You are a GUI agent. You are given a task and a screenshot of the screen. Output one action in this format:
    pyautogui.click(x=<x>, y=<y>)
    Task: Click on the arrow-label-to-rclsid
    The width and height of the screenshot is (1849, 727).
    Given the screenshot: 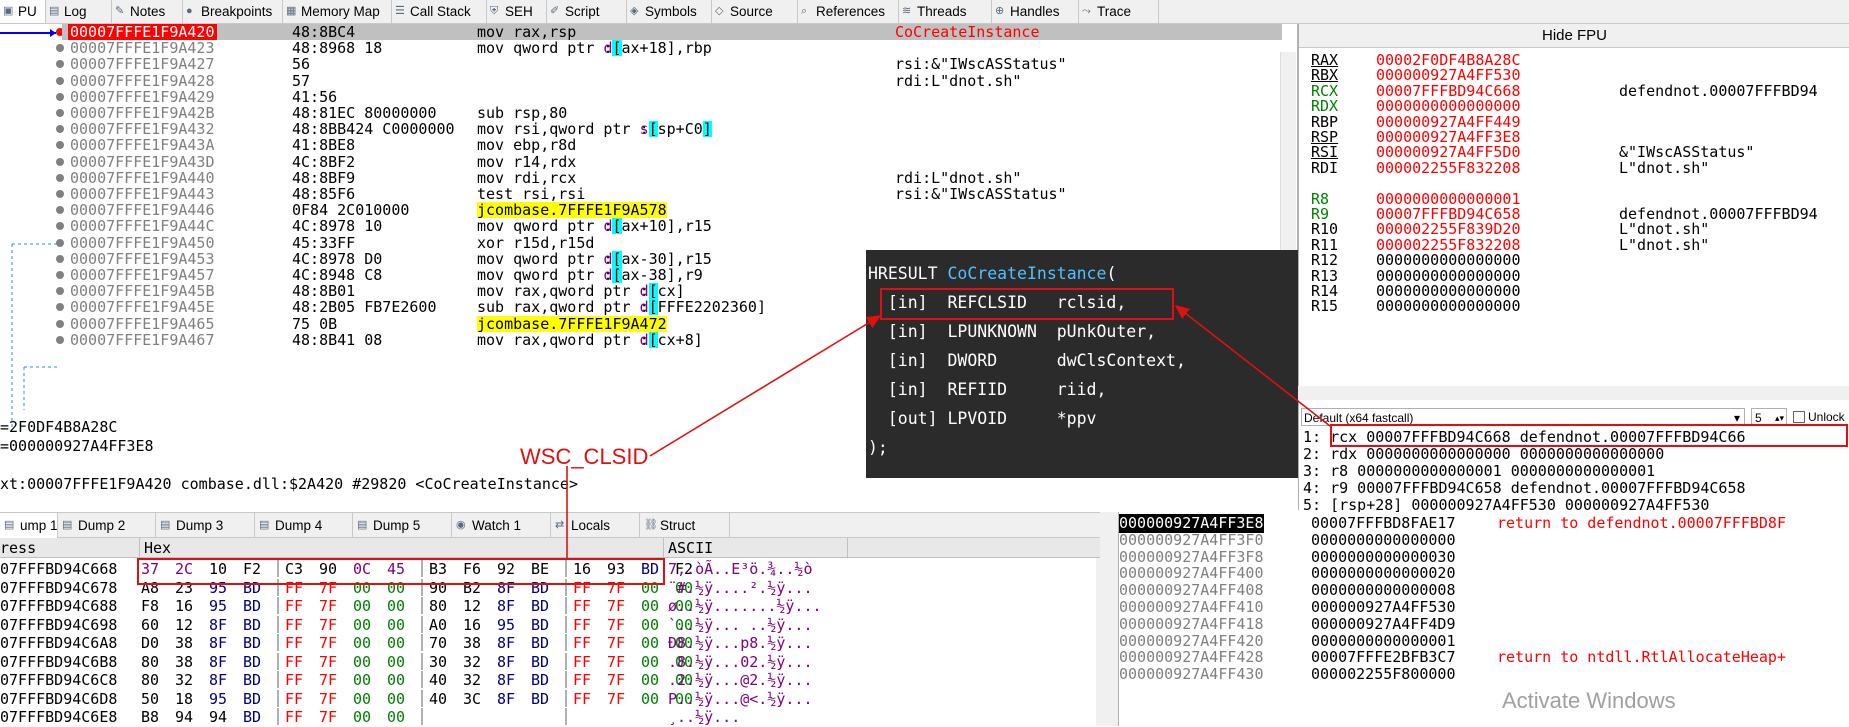 What is the action you would take?
    pyautogui.click(x=765, y=386)
    